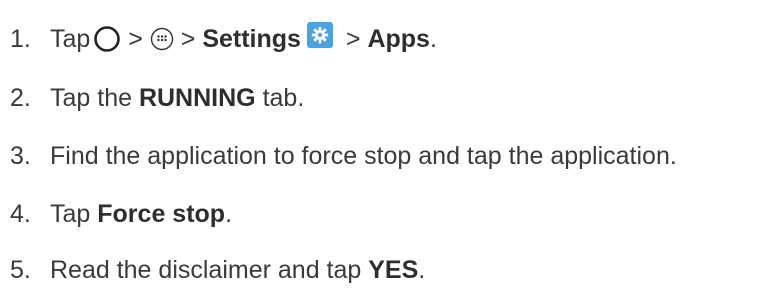  I want to click on step-number: 2., so click(20, 98).